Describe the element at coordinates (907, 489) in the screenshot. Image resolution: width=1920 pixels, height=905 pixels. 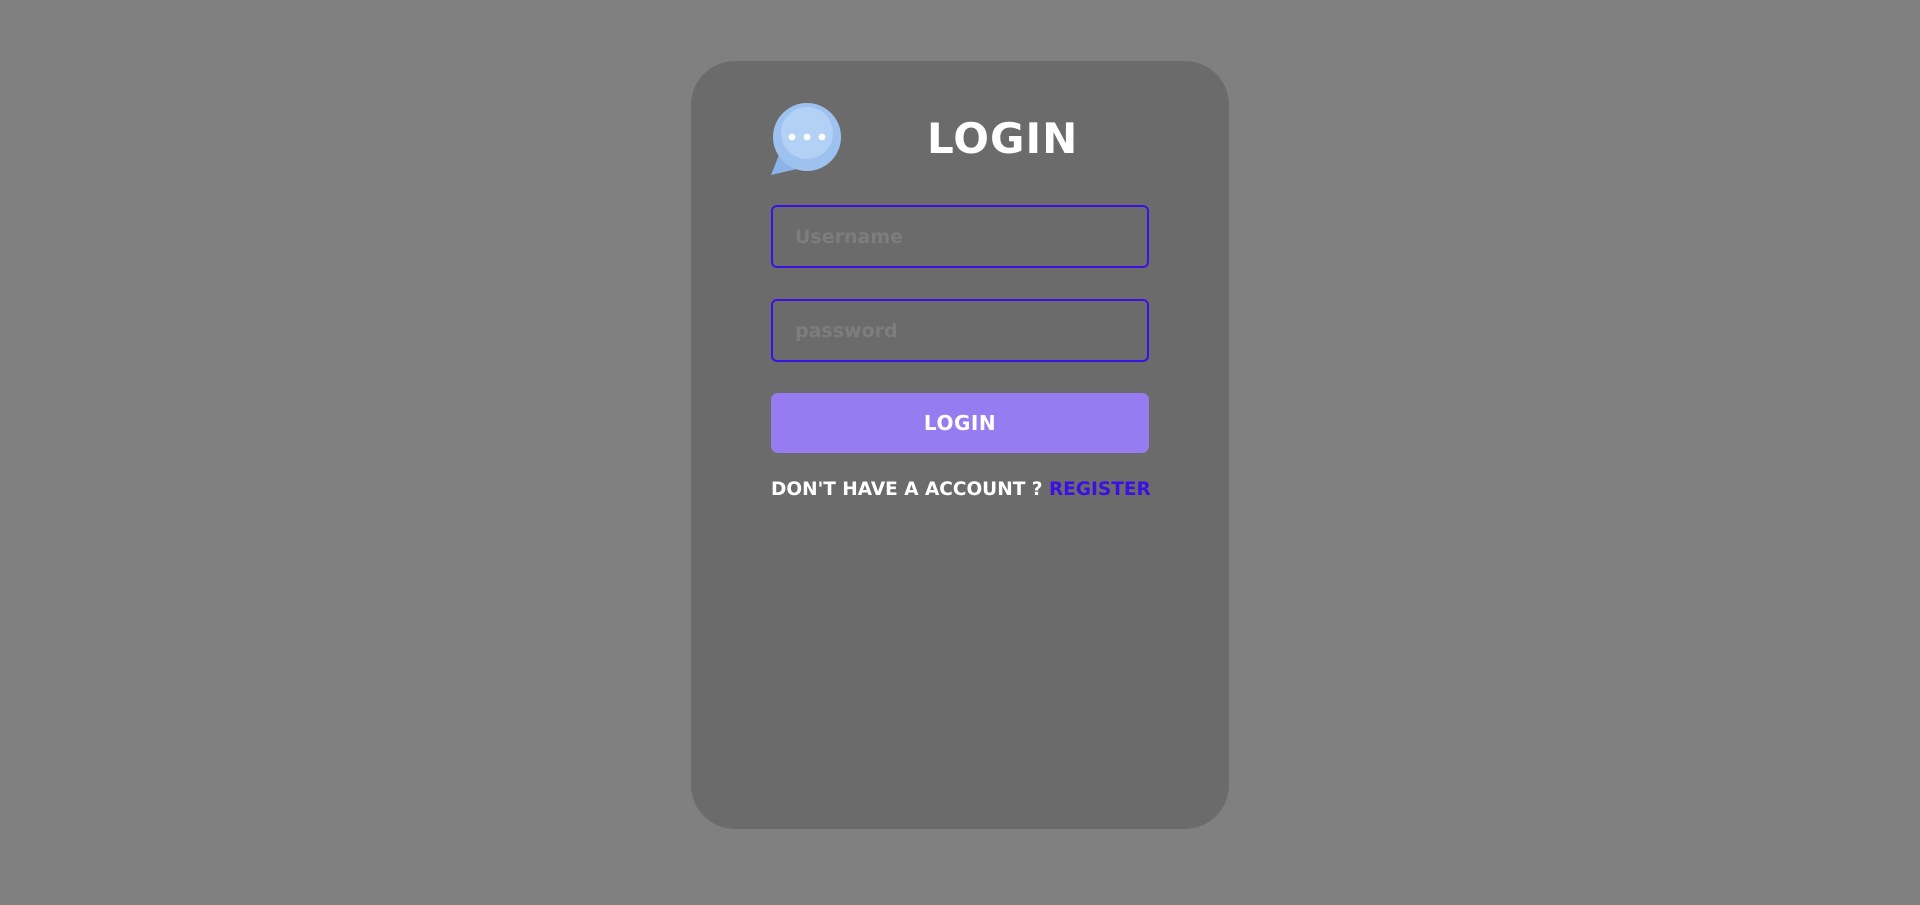
I see `account-prompt-text: DON'T HAVE A ACCOUNT ?` at that location.